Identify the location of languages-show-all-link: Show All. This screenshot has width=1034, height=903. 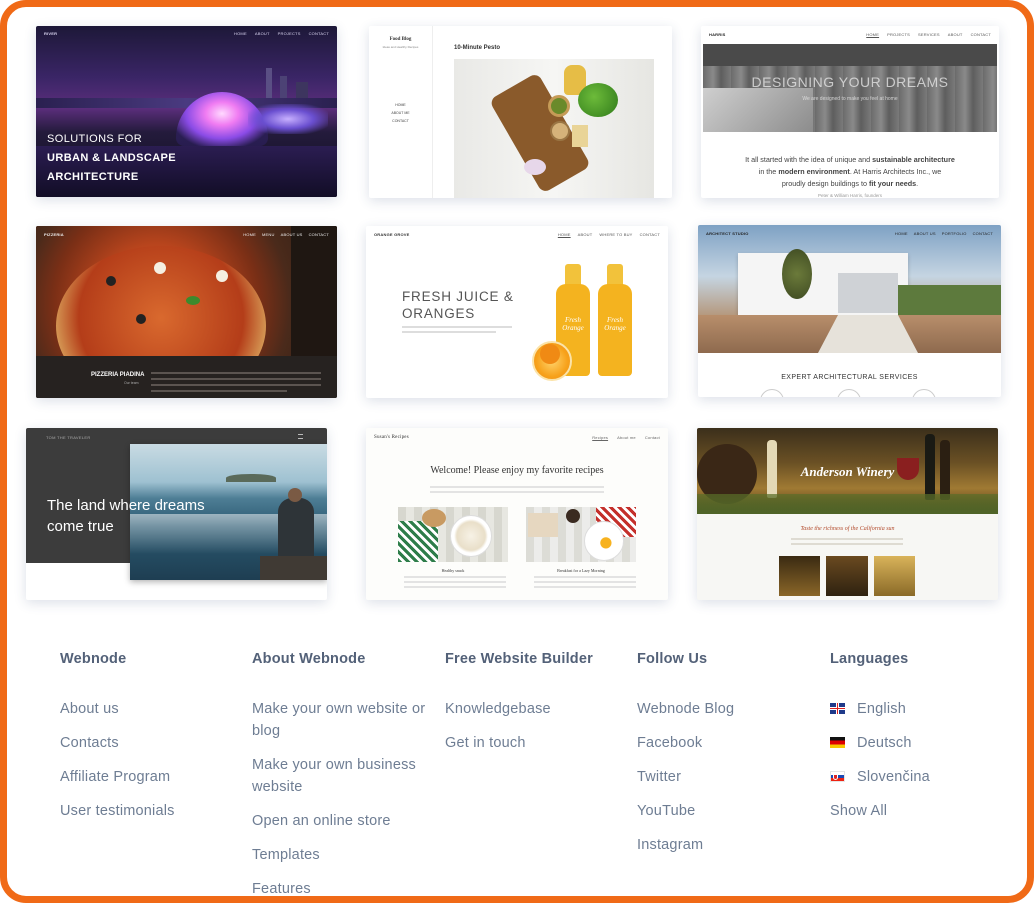
(920, 811).